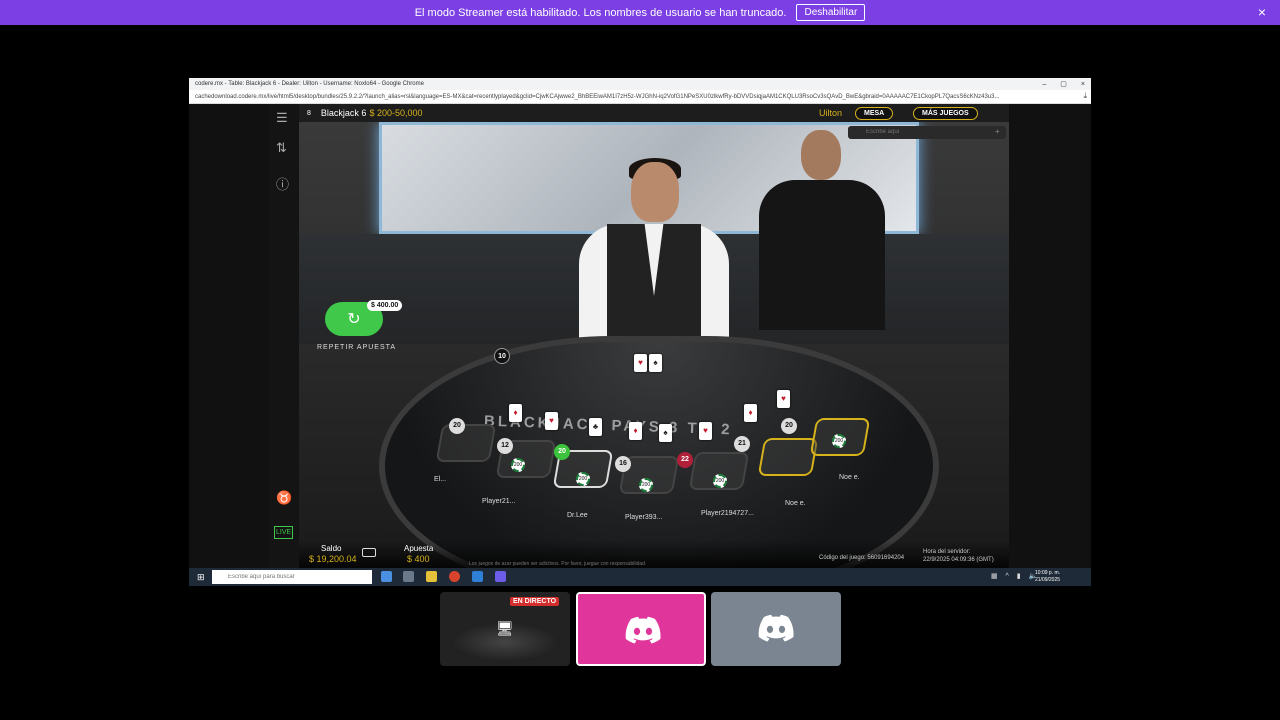  I want to click on minimize-icon: –, so click(1044, 84).